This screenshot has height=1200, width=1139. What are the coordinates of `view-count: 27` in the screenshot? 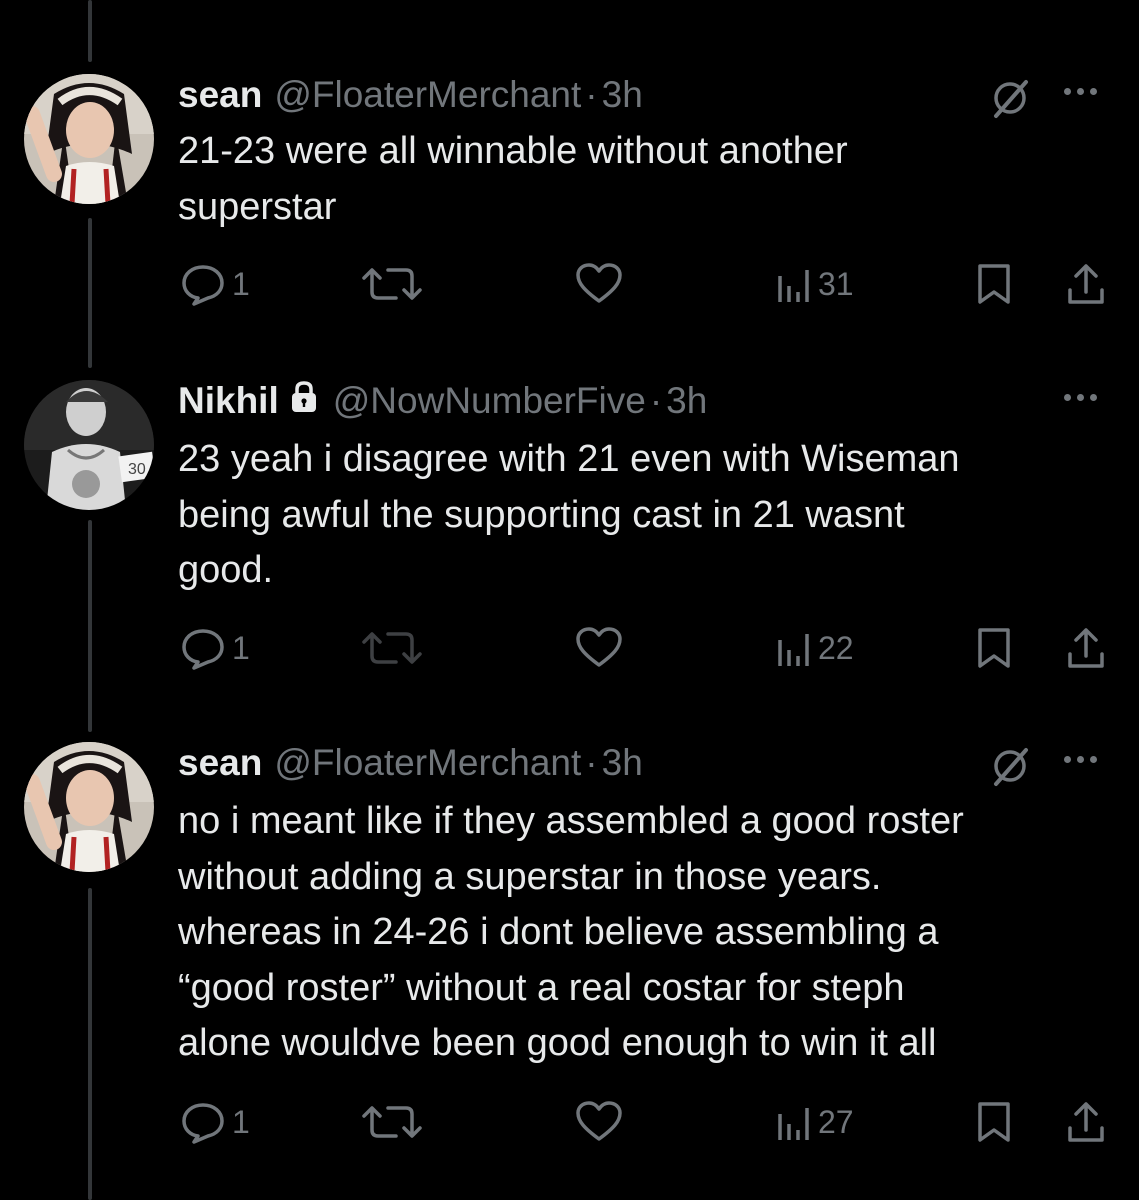 It's located at (836, 1121).